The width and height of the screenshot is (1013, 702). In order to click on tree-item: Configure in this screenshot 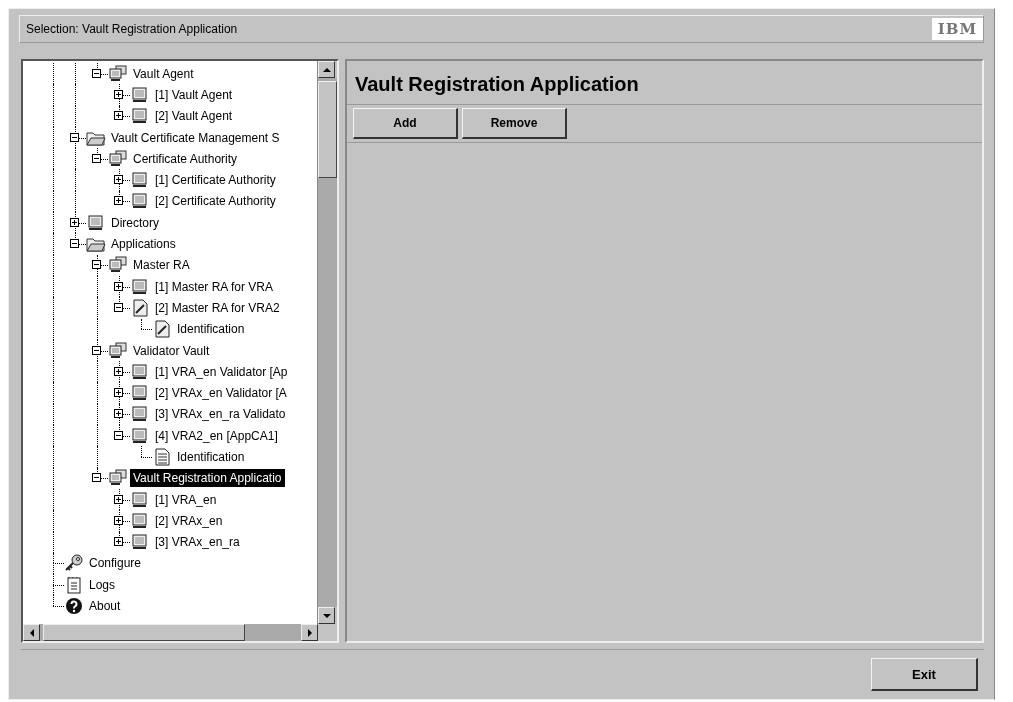, I will do `click(115, 563)`.